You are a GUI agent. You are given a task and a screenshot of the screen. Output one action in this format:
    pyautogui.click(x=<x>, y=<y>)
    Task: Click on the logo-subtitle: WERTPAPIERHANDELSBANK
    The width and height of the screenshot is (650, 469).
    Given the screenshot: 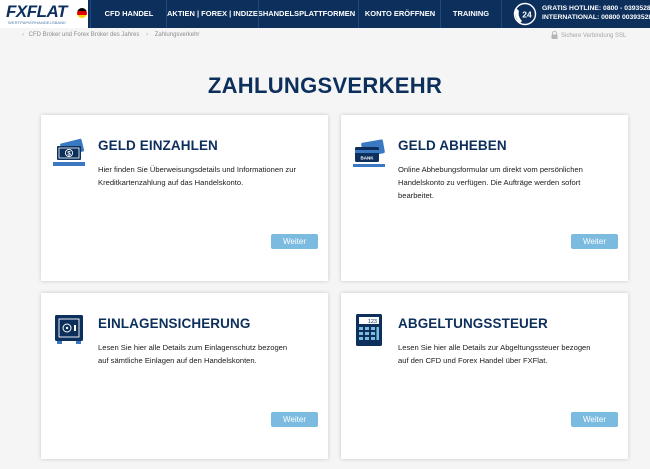 What is the action you would take?
    pyautogui.click(x=37, y=22)
    